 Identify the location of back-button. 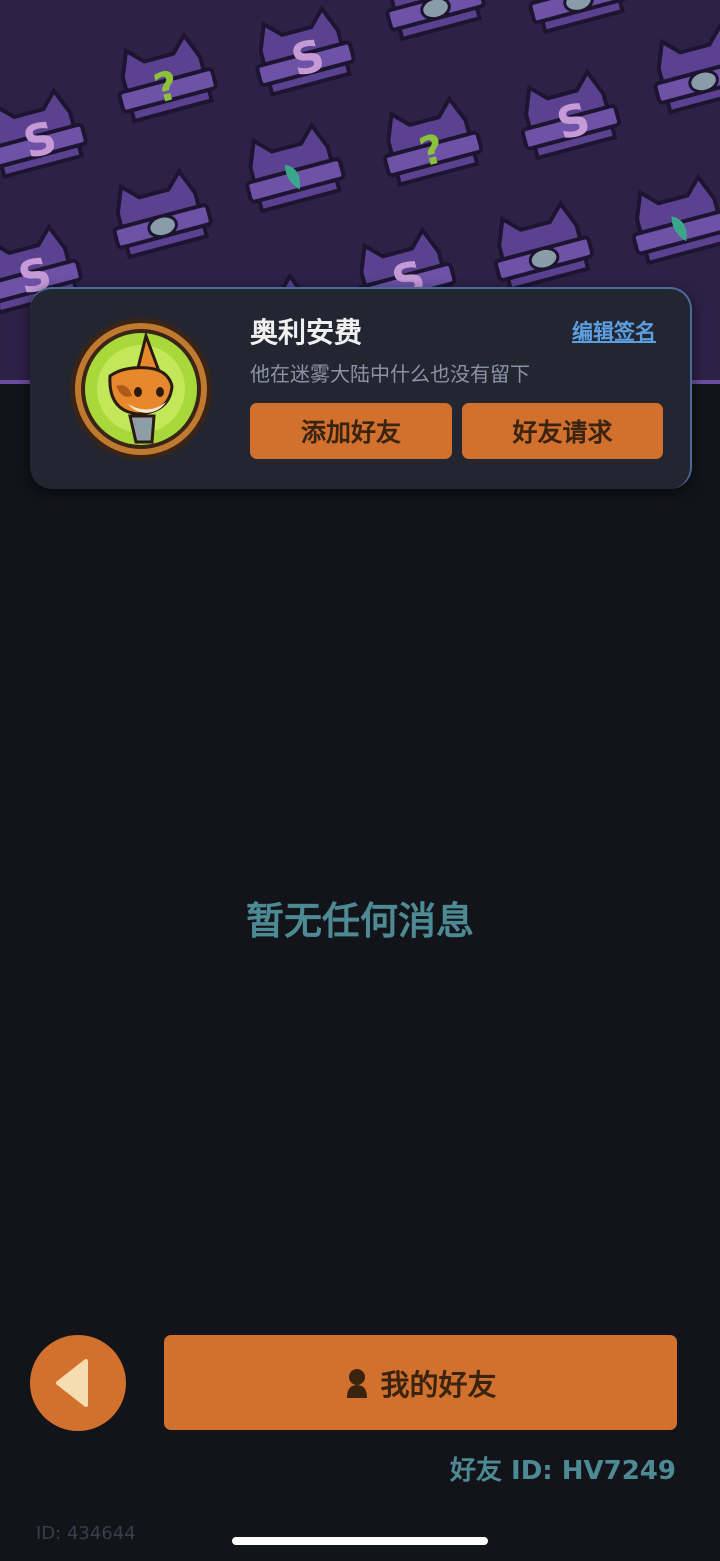
(78, 1383).